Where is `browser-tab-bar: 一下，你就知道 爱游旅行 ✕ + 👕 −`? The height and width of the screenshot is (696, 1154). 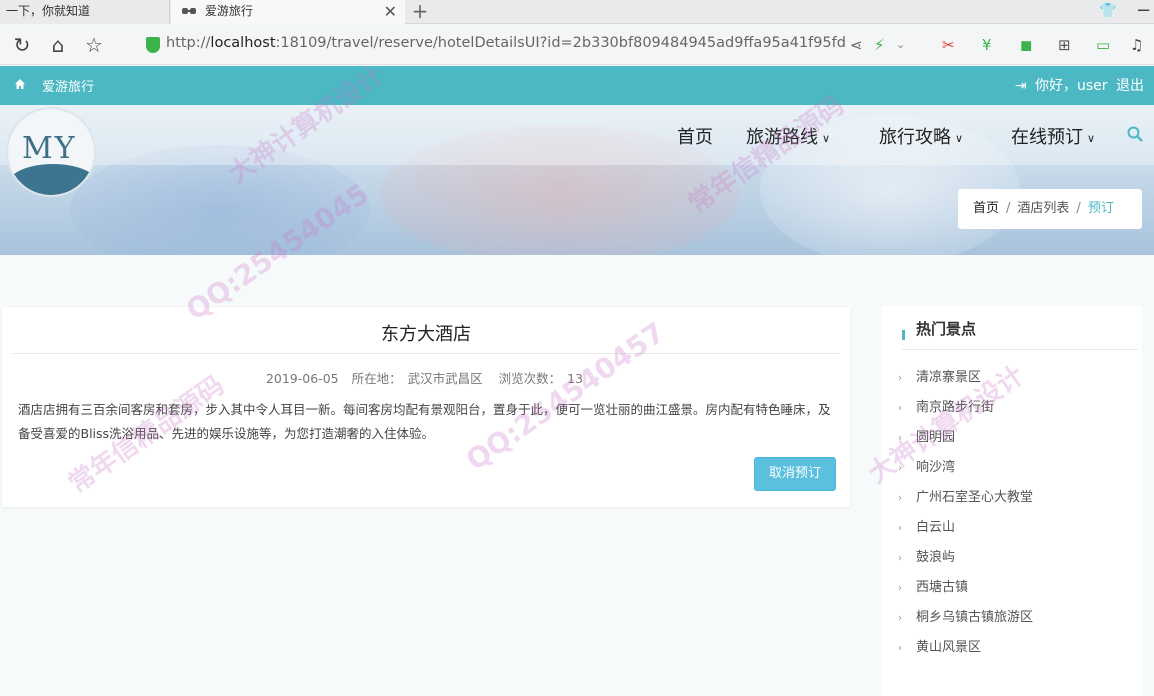
browser-tab-bar: 一下，你就知道 爱游旅行 ✕ + 👕 − is located at coordinates (577, 12).